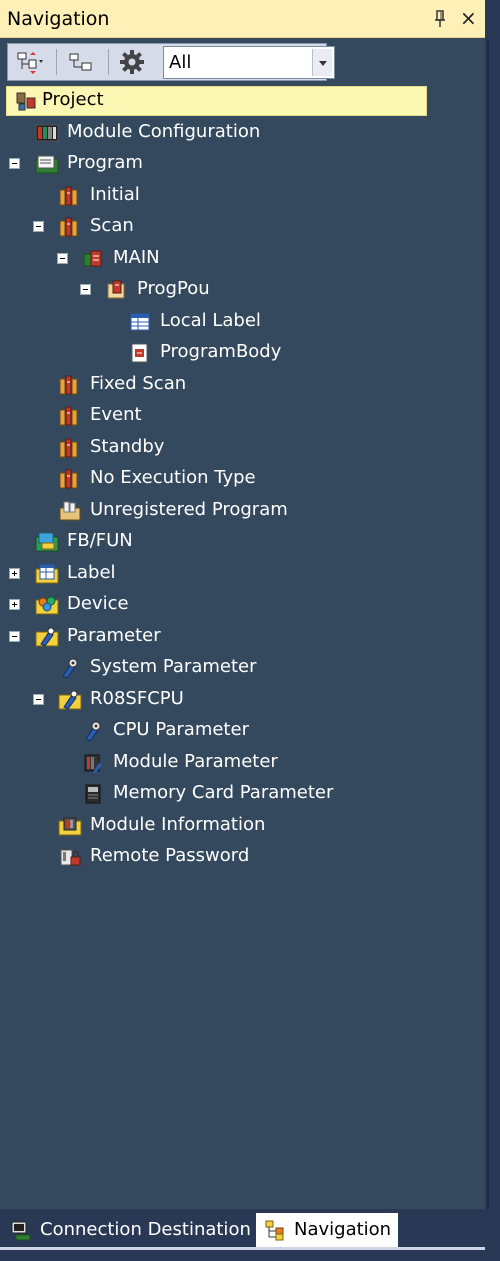  What do you see at coordinates (242, 227) in the screenshot?
I see `tree-item-scan: Scan` at bounding box center [242, 227].